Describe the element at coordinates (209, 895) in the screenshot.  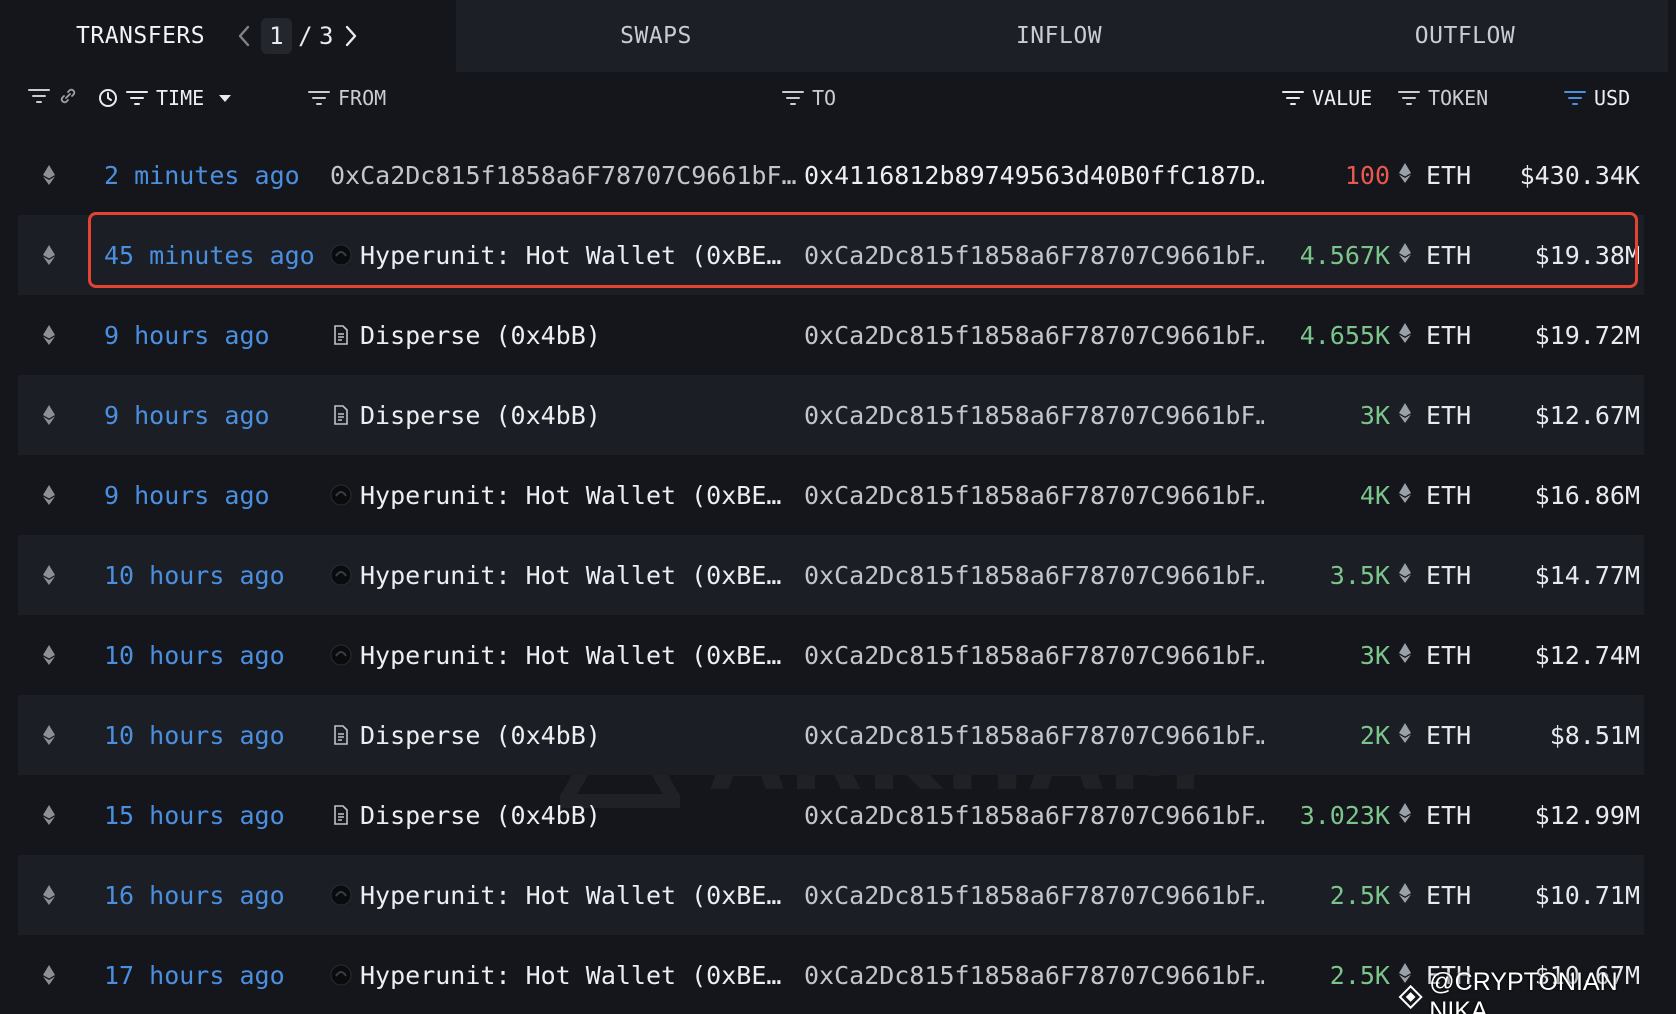
I see `time-link: 16 hours ago` at that location.